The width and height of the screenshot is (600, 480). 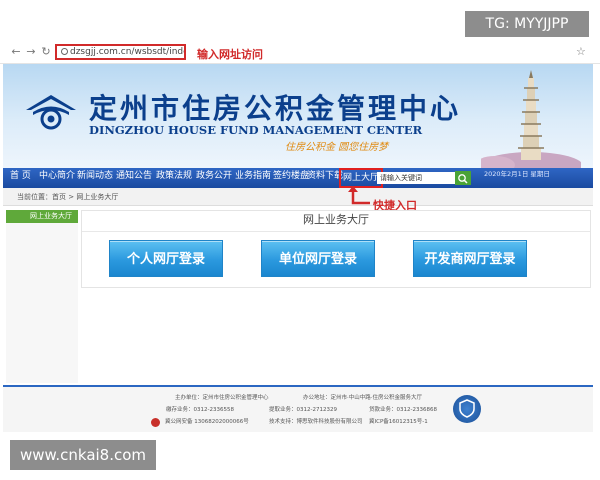 I want to click on sidebar, so click(x=42, y=303).